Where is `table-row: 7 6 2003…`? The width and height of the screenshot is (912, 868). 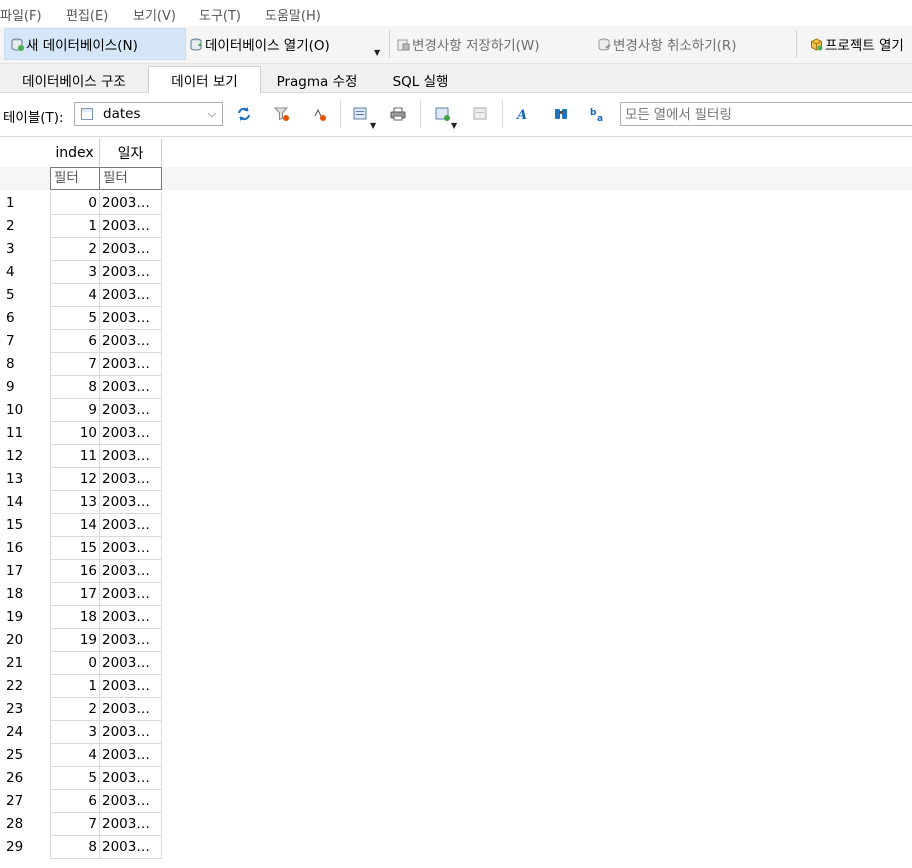 table-row: 7 6 2003… is located at coordinates (81, 341).